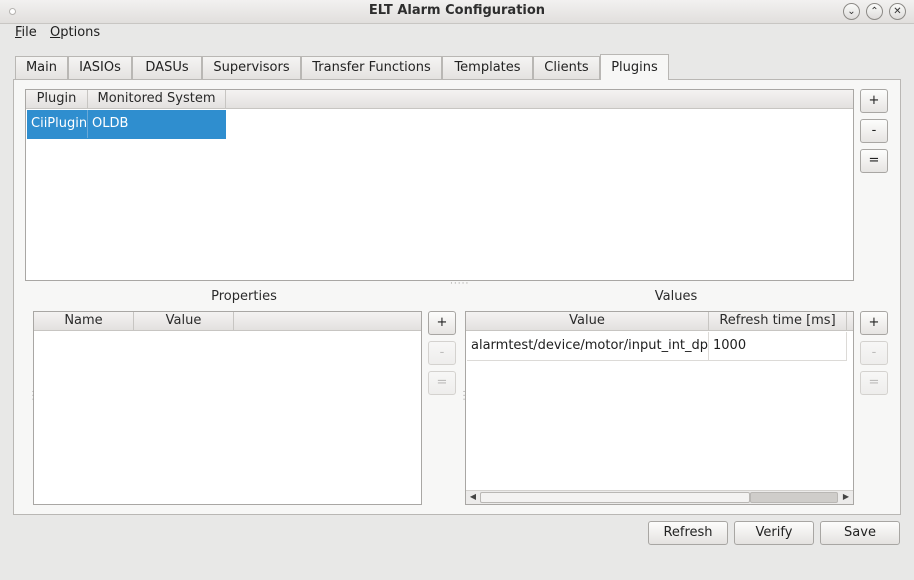 This screenshot has width=914, height=580. I want to click on column-header-refresh-time: Refresh time [ms], so click(778, 321).